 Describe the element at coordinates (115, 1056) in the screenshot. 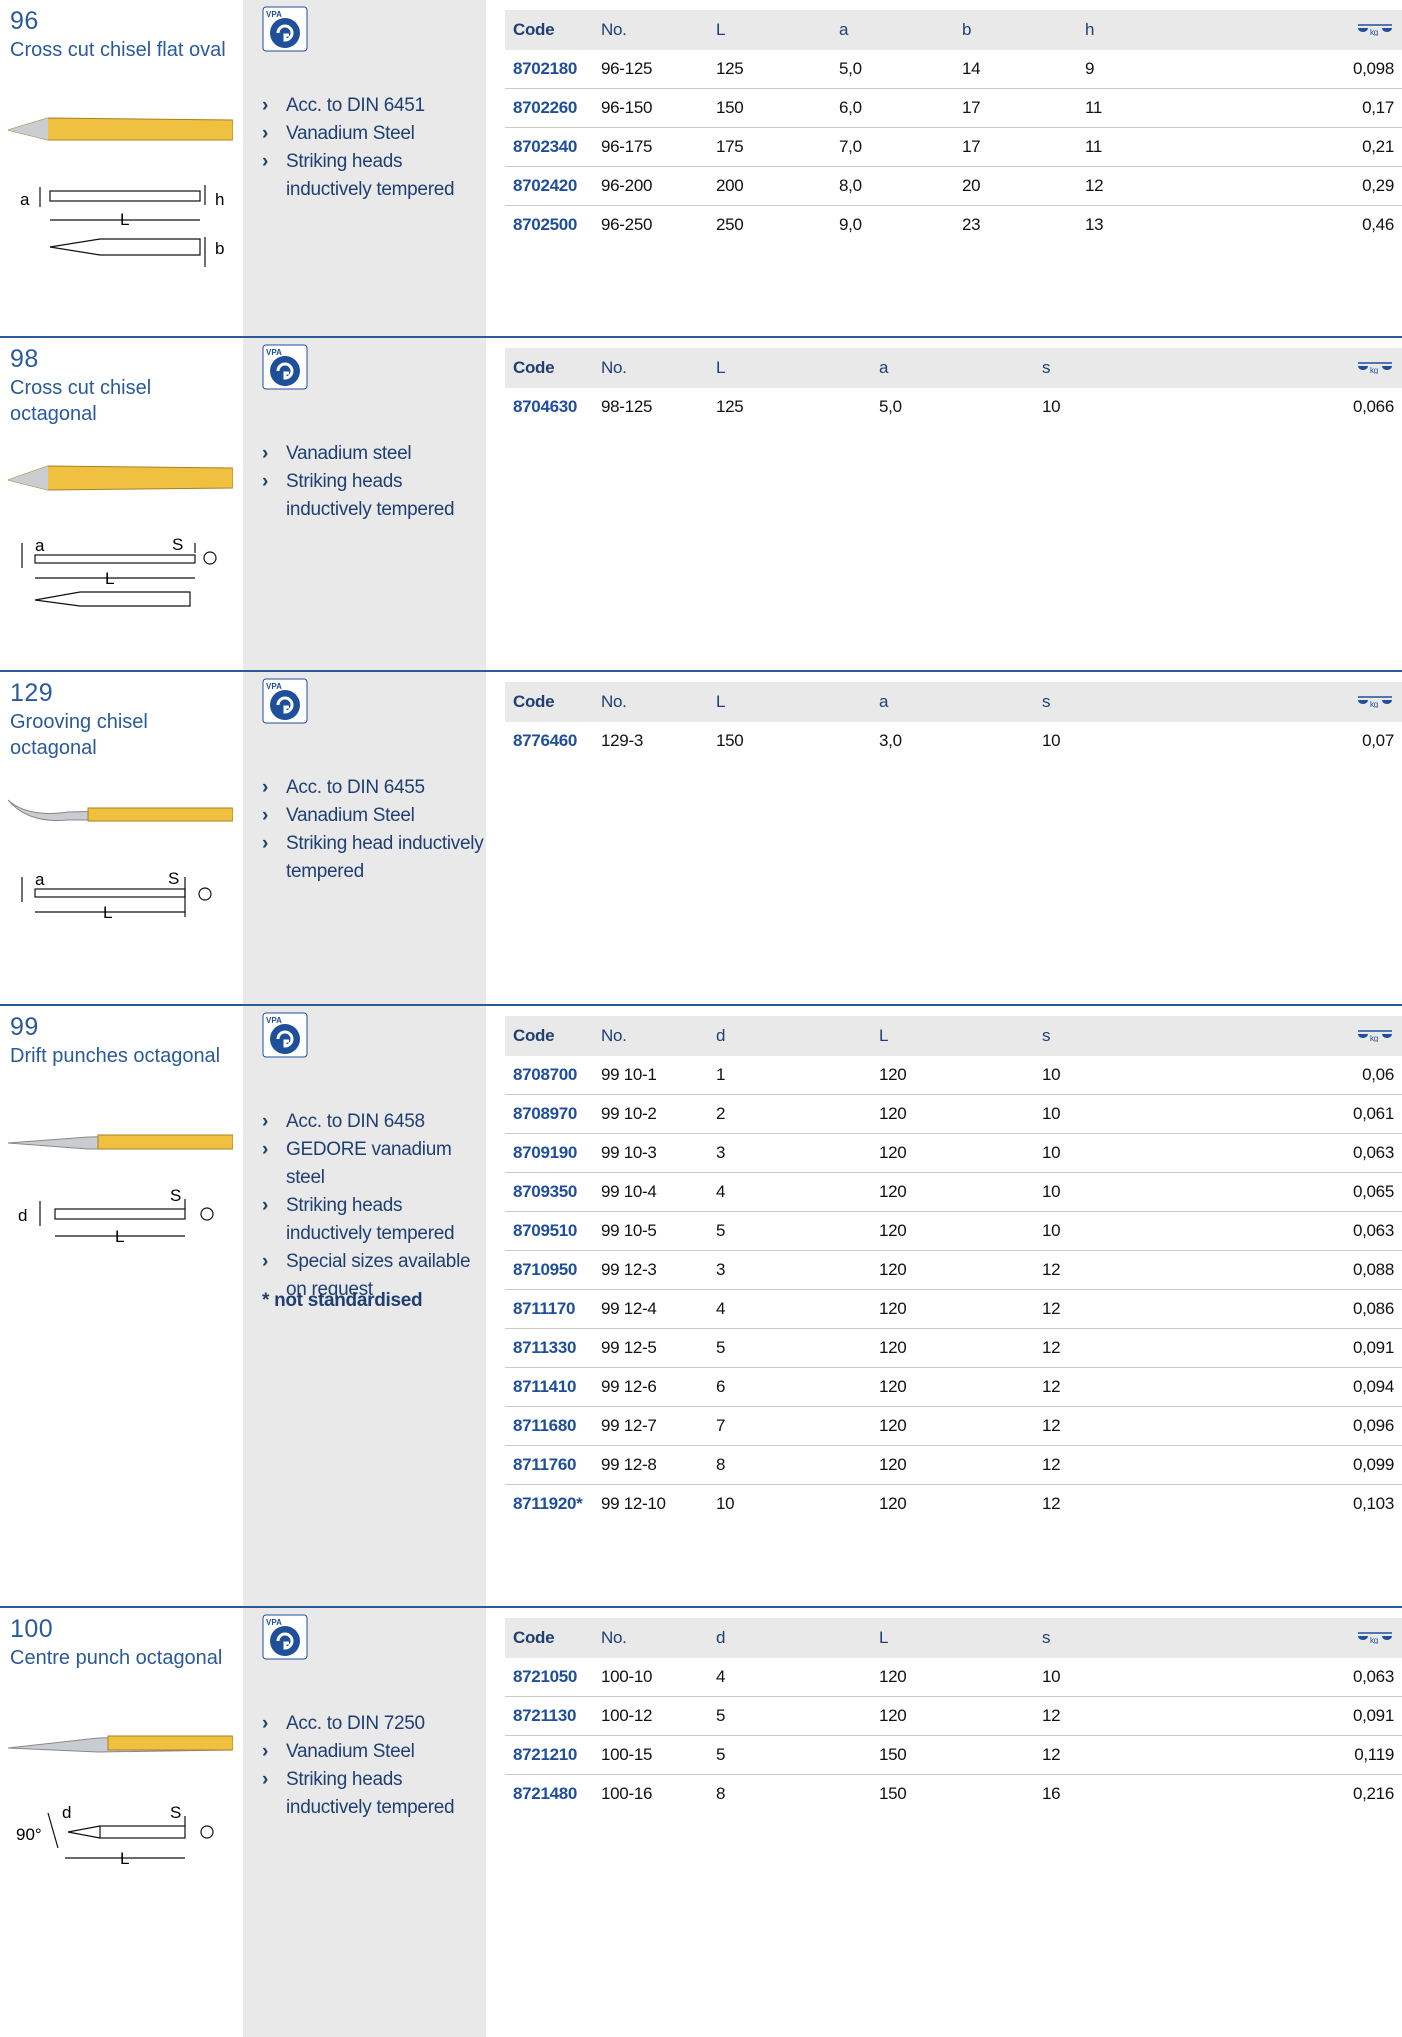

I see `product-title: Drift punches octagonal` at that location.